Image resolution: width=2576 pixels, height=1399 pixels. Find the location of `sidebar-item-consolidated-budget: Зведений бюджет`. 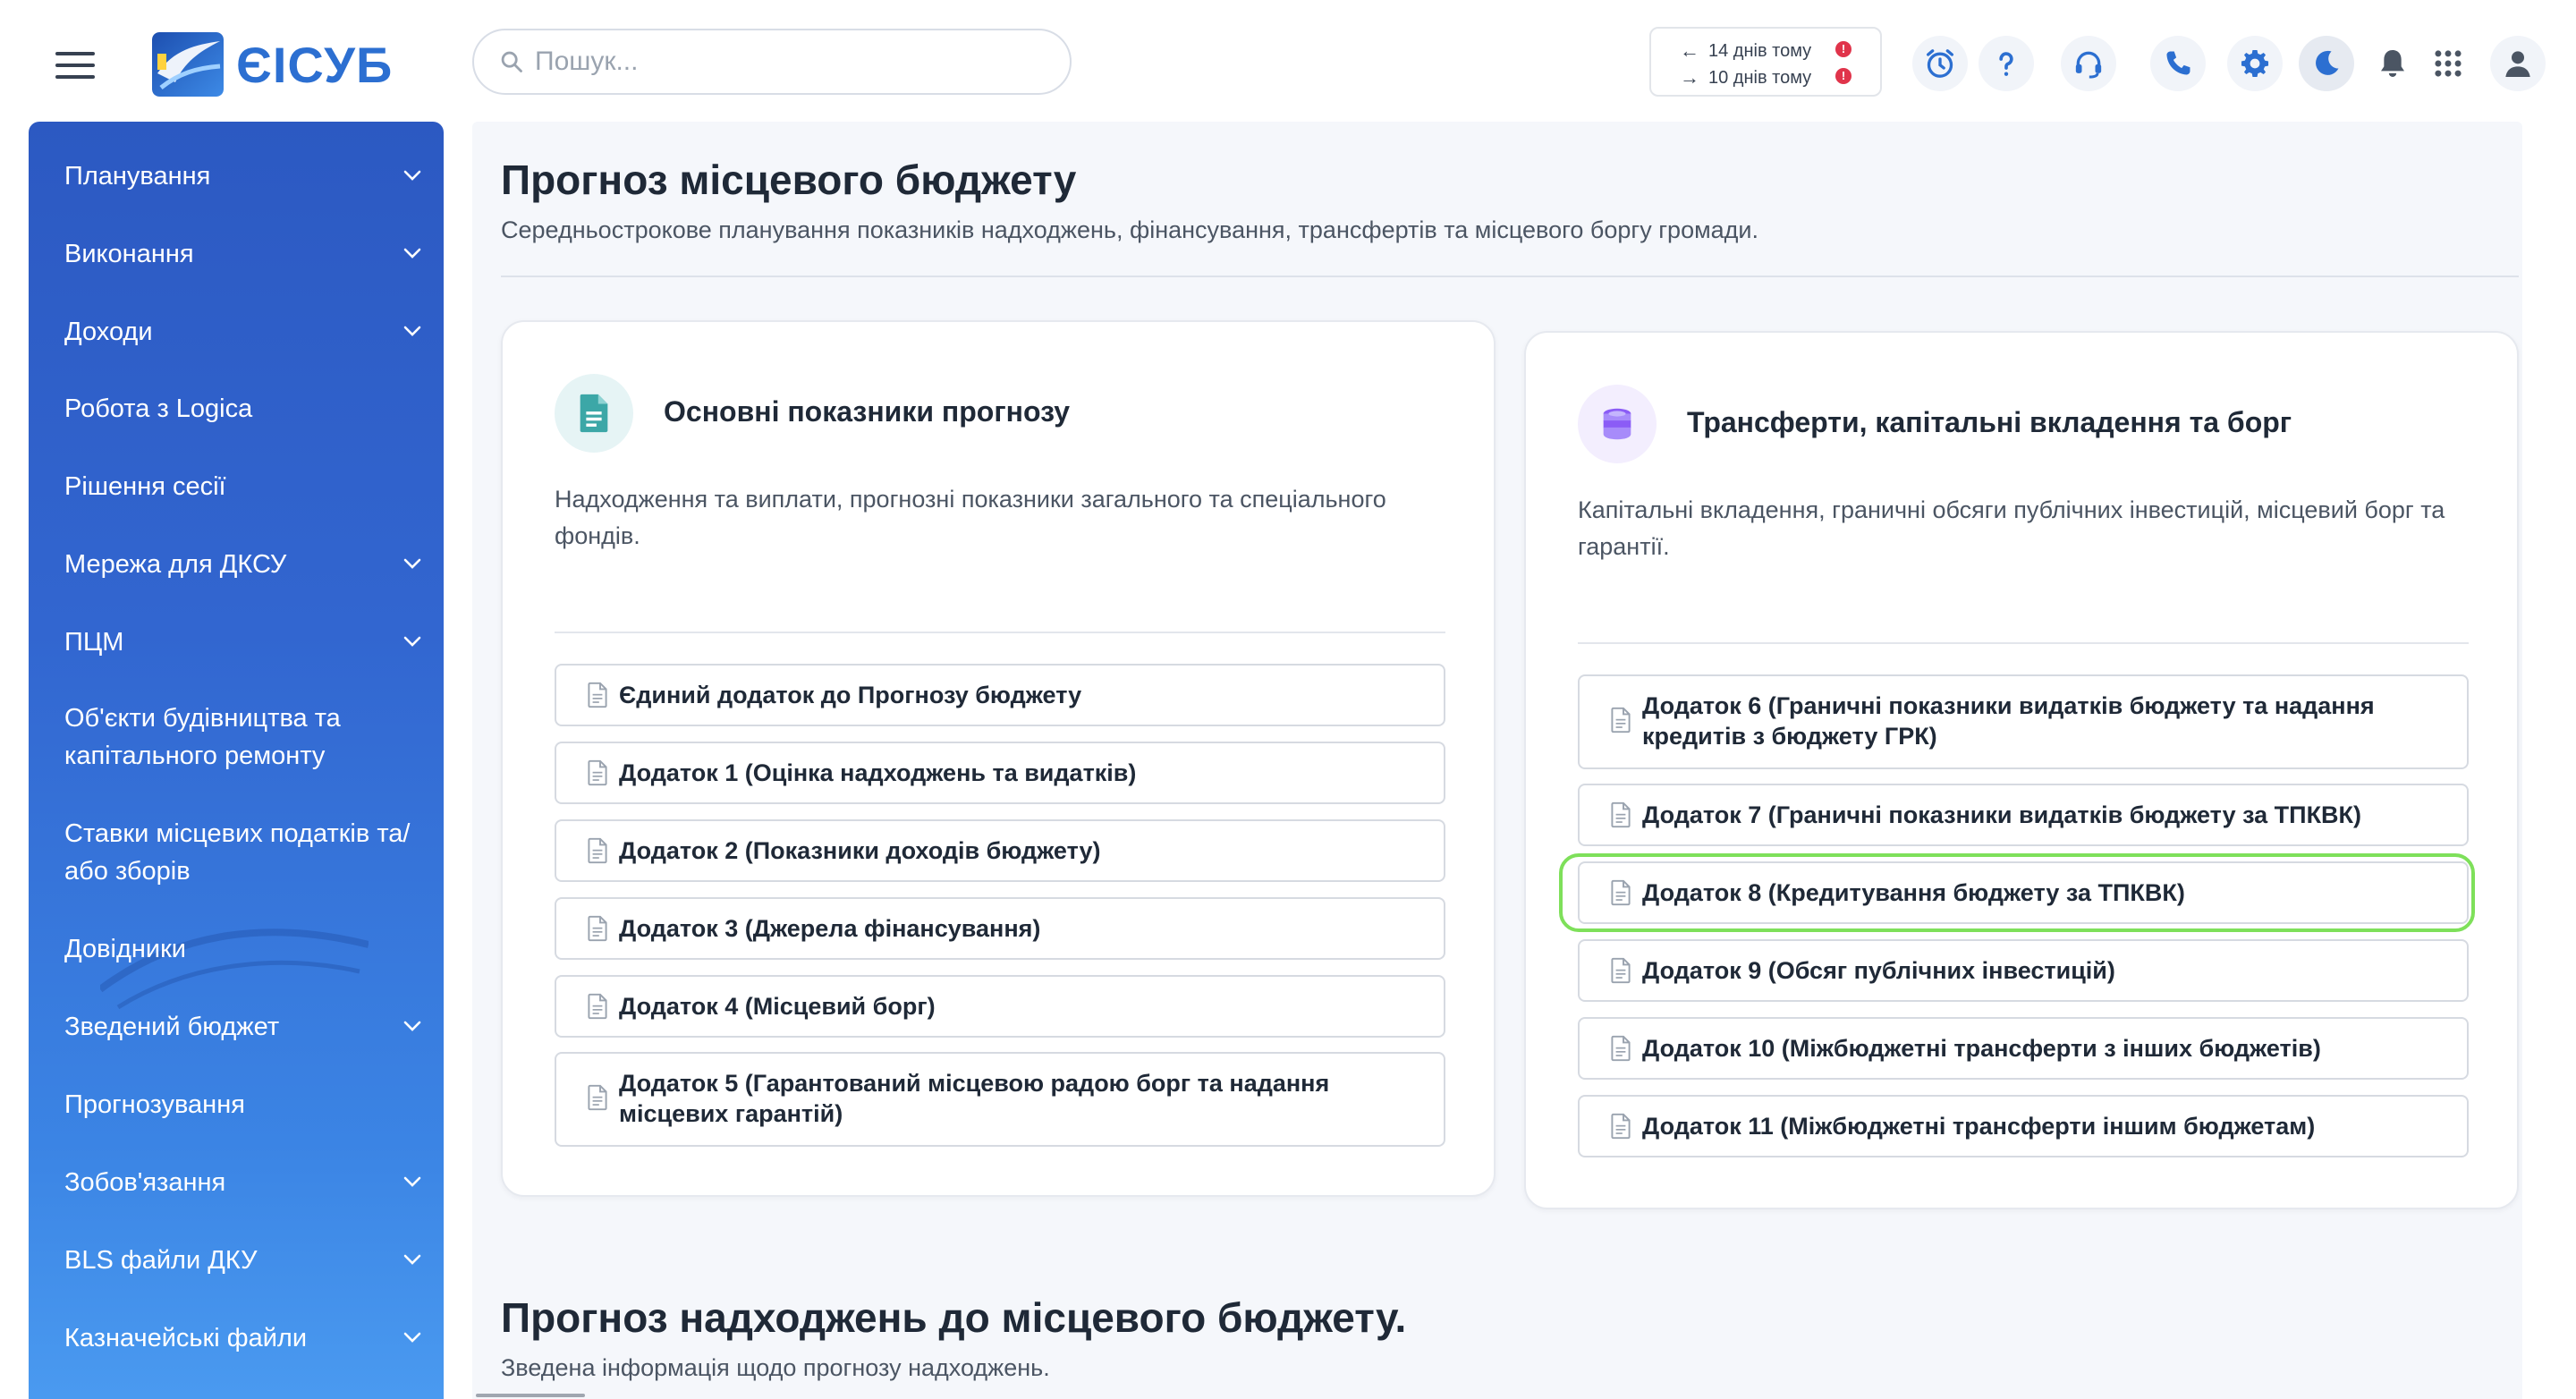

sidebar-item-consolidated-budget: Зведений бюджет is located at coordinates (243, 1027).